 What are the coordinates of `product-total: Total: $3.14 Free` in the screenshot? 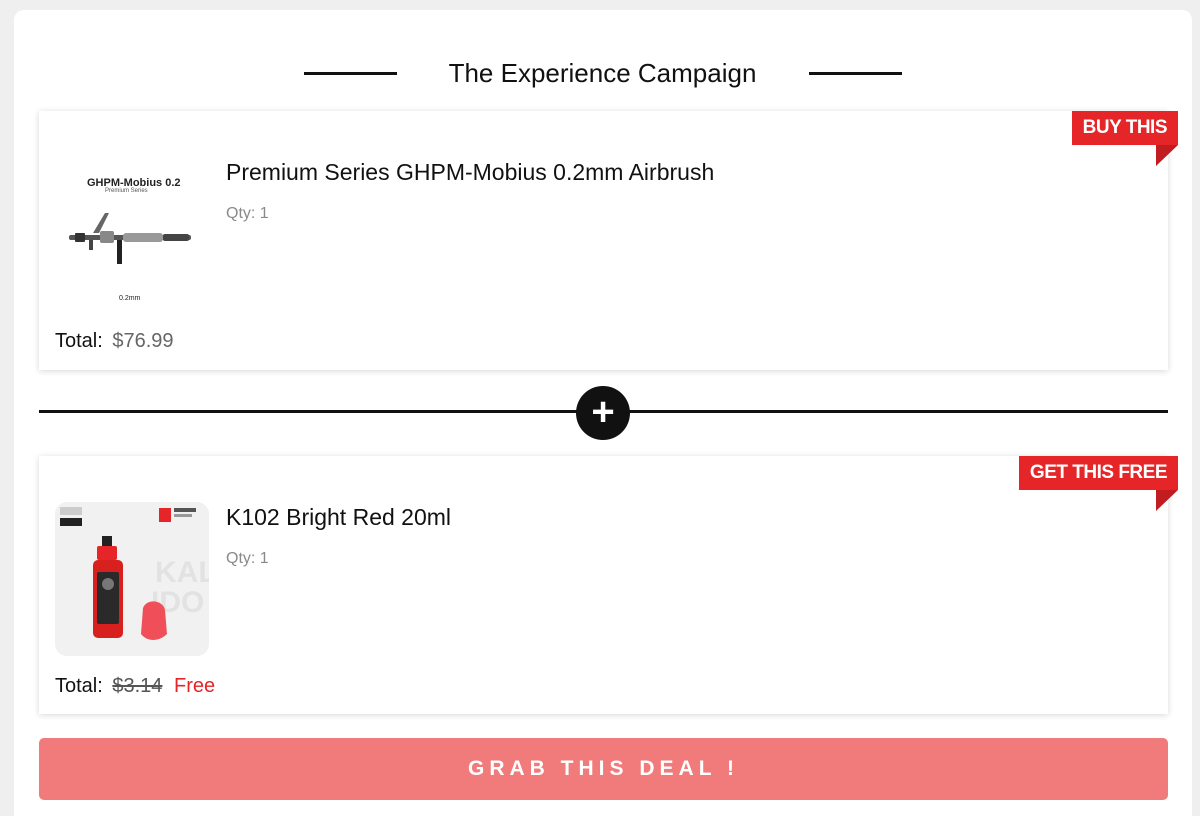 It's located at (135, 686).